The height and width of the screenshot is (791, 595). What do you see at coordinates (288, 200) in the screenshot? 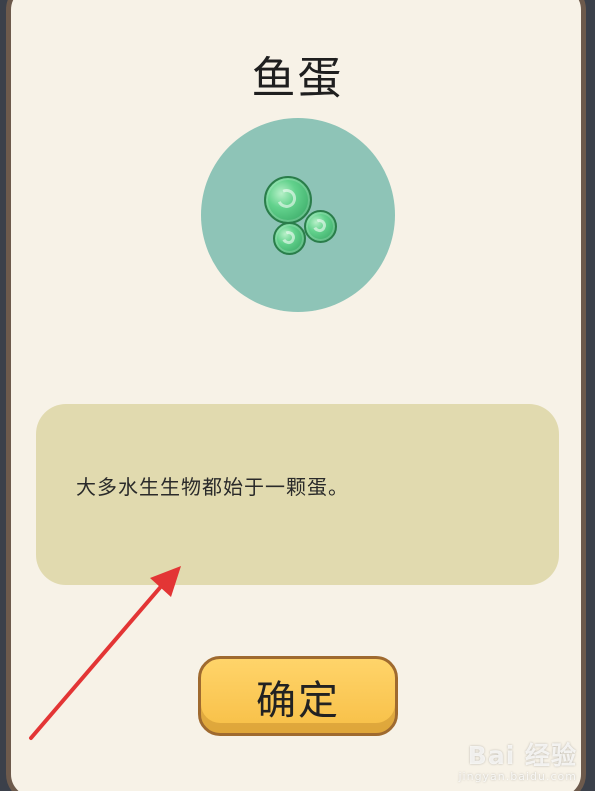
I see `fish-egg-large-icon` at bounding box center [288, 200].